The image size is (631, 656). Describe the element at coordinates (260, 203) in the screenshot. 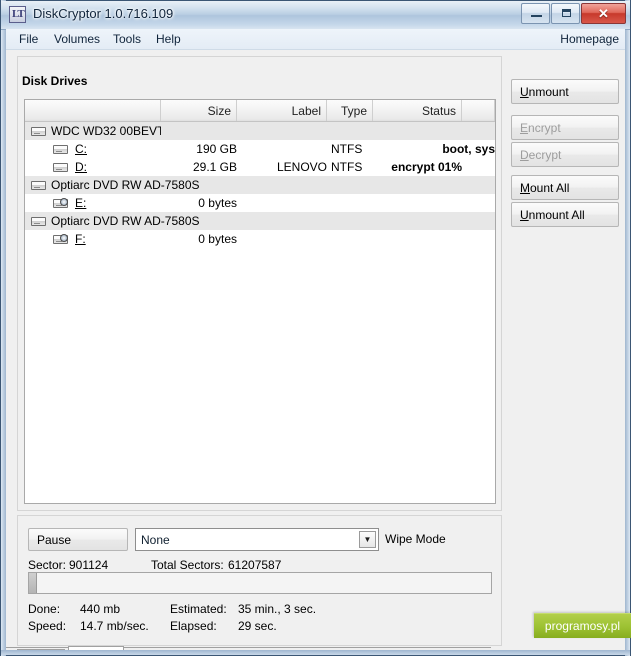

I see `table-row: E: 0 bytes` at that location.